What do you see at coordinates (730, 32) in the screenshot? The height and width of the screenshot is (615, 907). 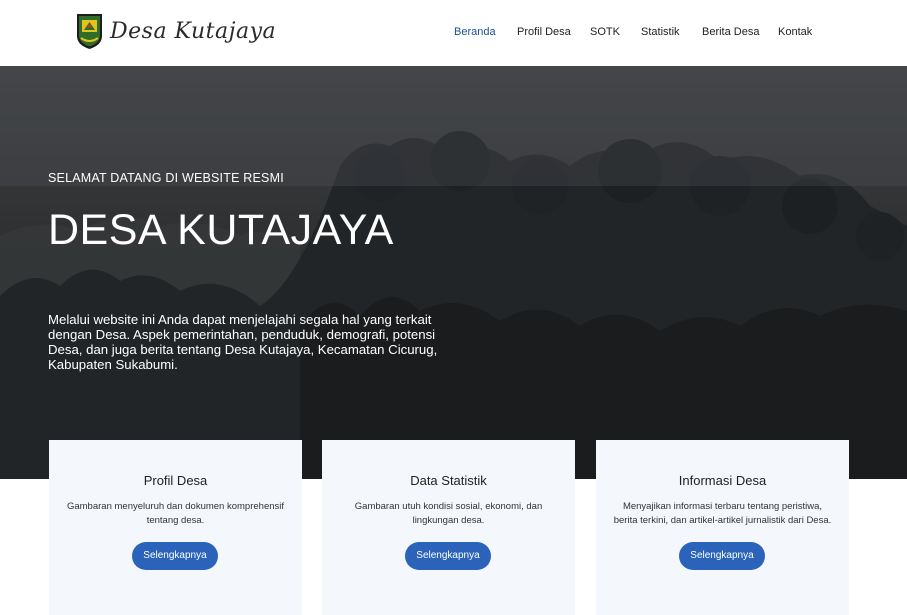 I see `nav-item-berita-desa: Berita Desa` at bounding box center [730, 32].